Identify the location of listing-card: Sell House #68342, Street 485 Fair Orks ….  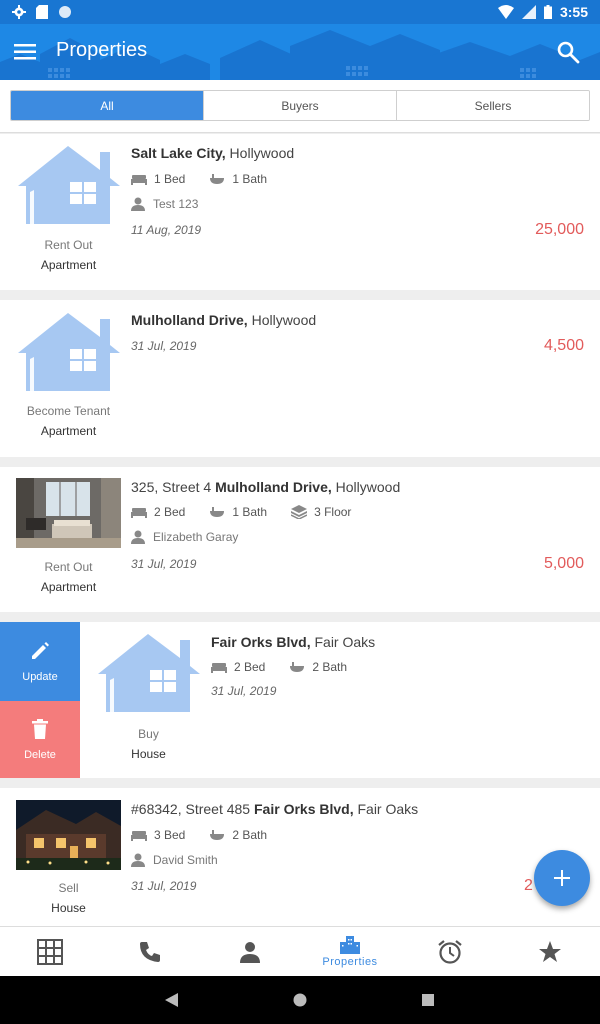
(300, 857).